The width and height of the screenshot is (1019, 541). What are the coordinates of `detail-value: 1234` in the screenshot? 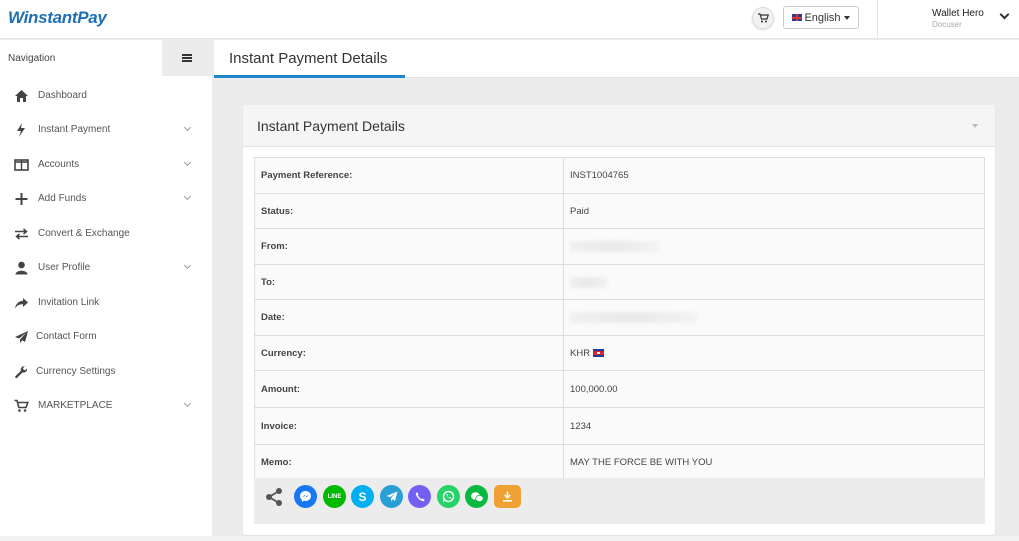 It's located at (581, 426).